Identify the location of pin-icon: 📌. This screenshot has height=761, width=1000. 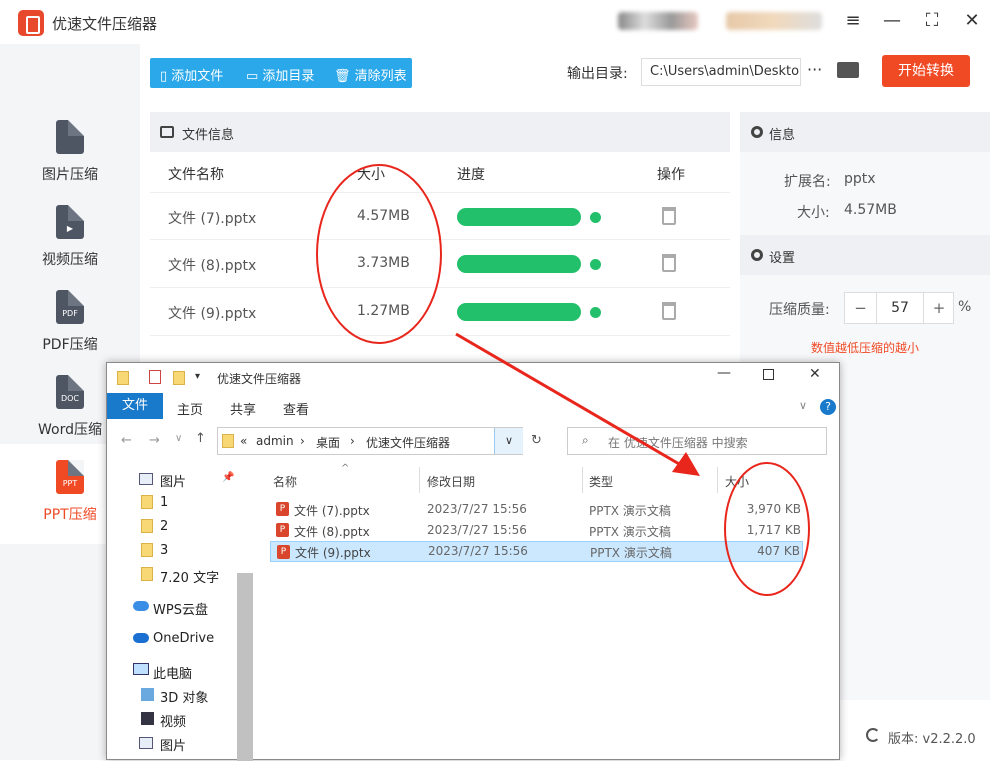
(228, 477).